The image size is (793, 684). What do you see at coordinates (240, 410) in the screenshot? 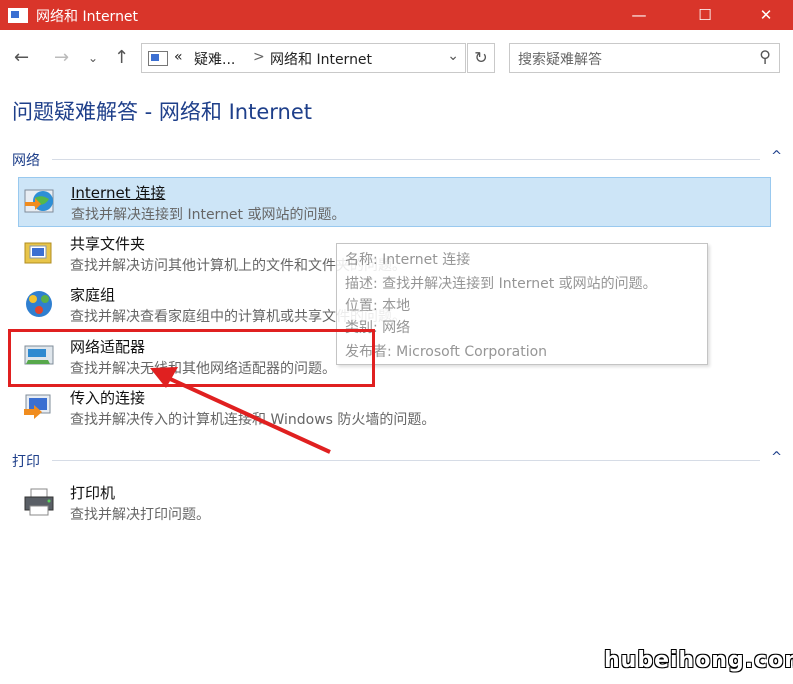
I see `annotation-arrow` at bounding box center [240, 410].